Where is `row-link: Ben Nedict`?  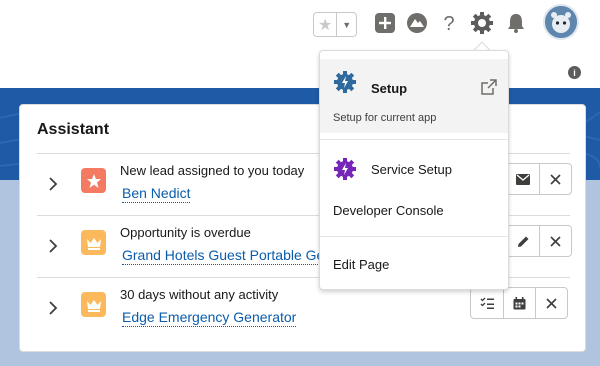
row-link: Ben Nedict is located at coordinates (156, 194).